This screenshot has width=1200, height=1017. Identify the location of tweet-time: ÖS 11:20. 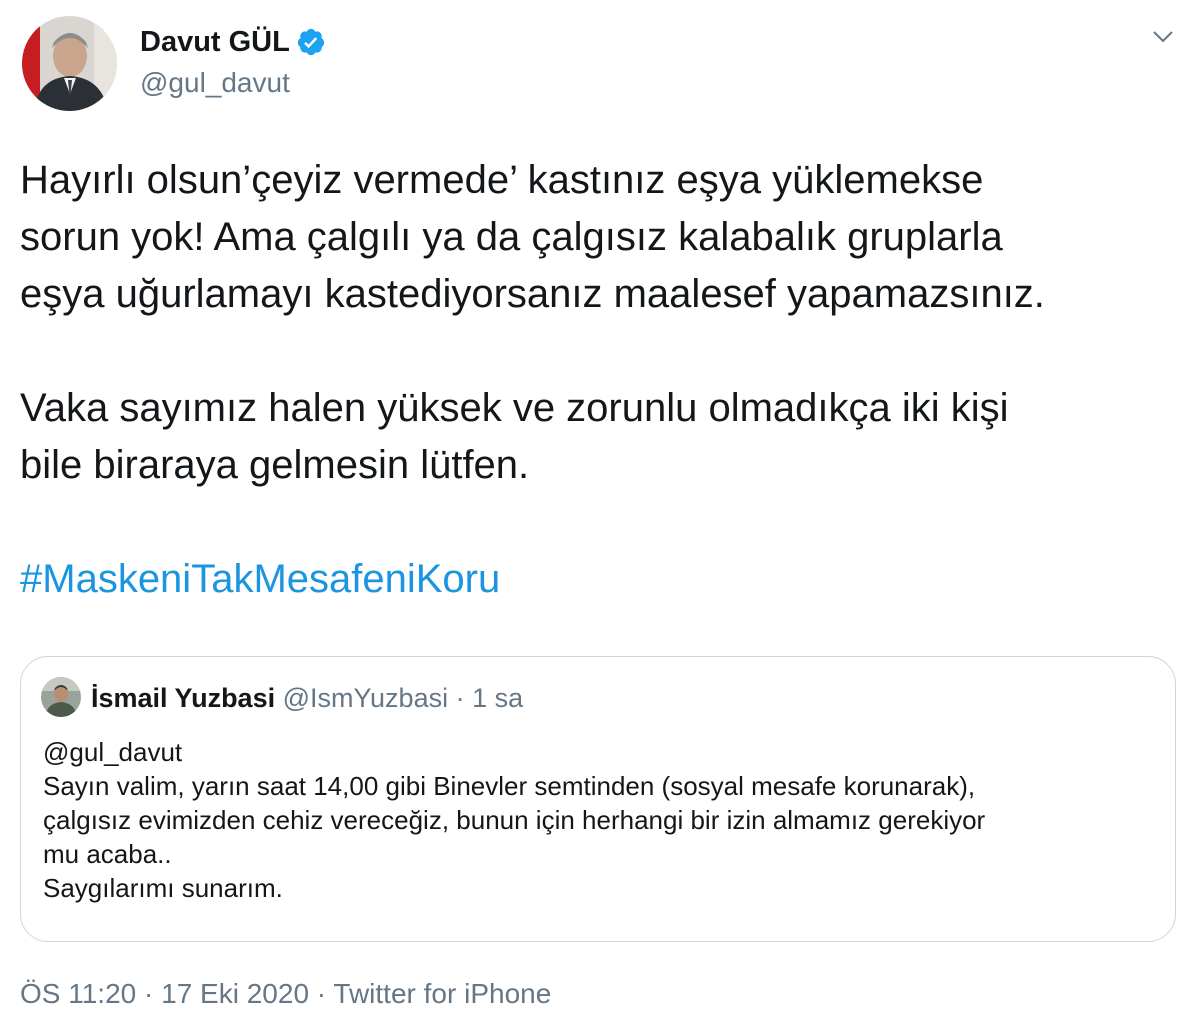
(78, 993).